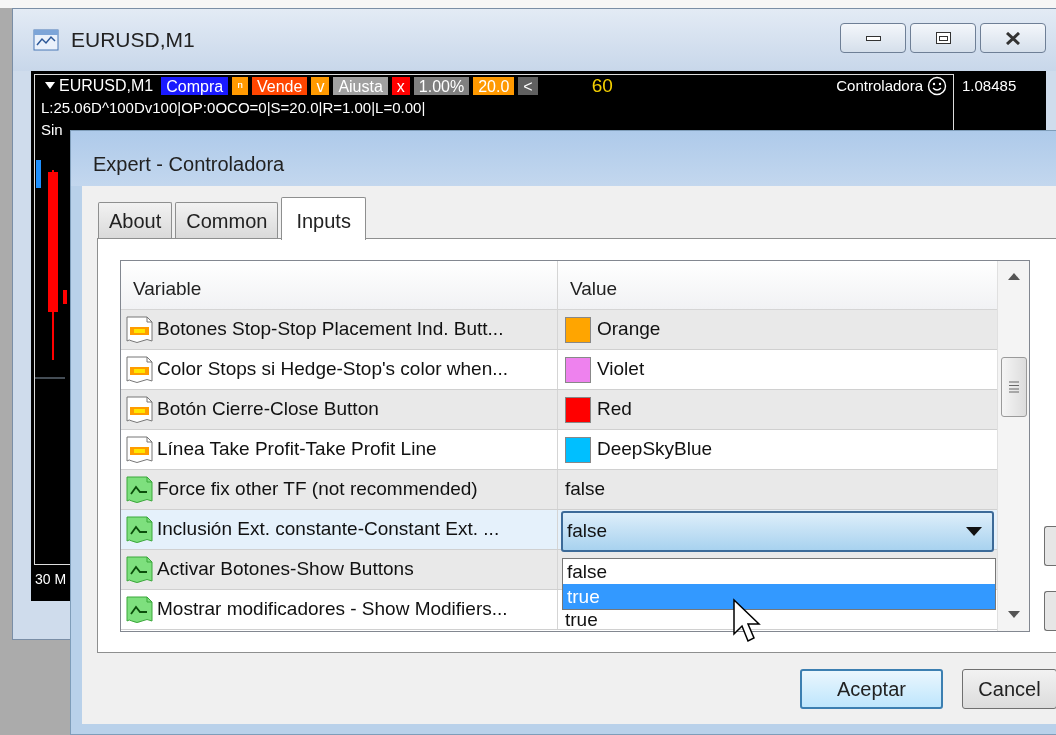 Image resolution: width=1056 pixels, height=735 pixels. What do you see at coordinates (297, 449) in the screenshot?
I see `parameter-name: Línea Take Profit-Take Profit Line` at bounding box center [297, 449].